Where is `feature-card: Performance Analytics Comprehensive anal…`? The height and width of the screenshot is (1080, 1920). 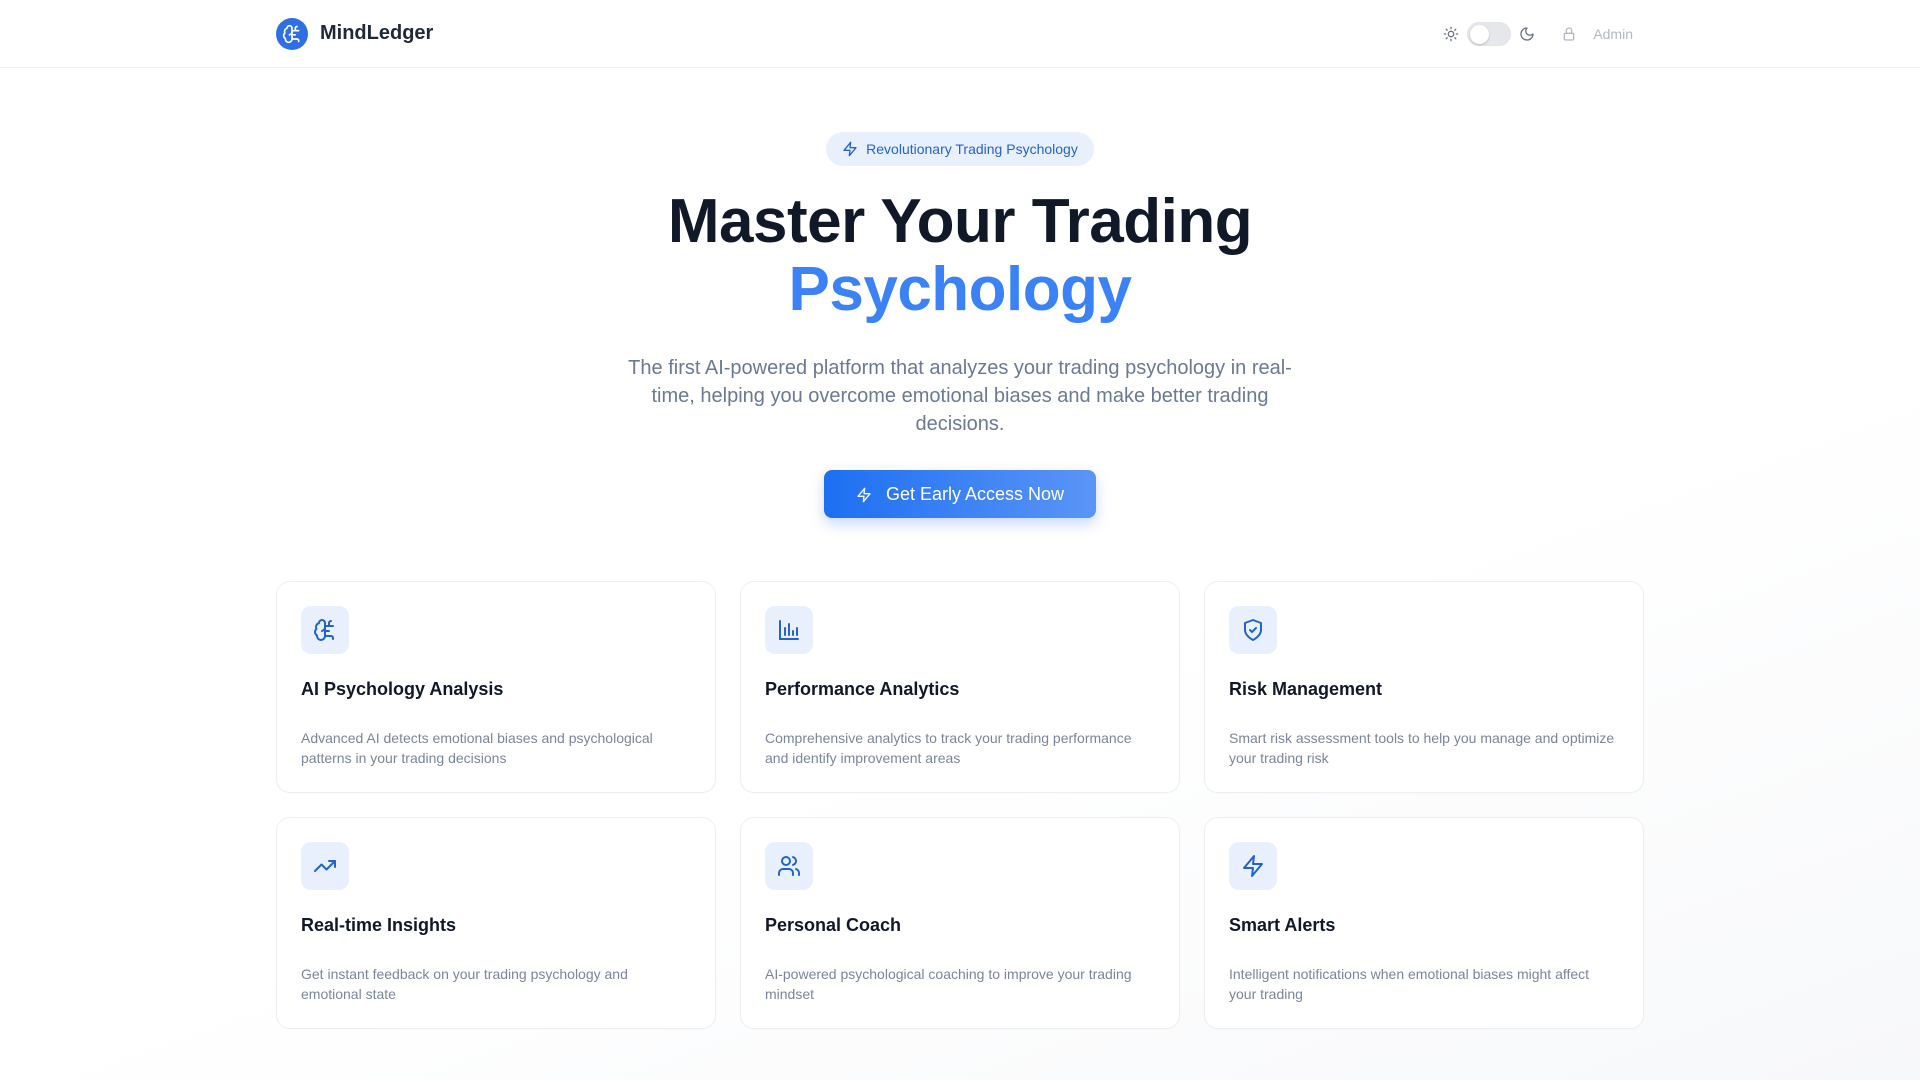
feature-card: Performance Analytics Comprehensive anal… is located at coordinates (960, 687).